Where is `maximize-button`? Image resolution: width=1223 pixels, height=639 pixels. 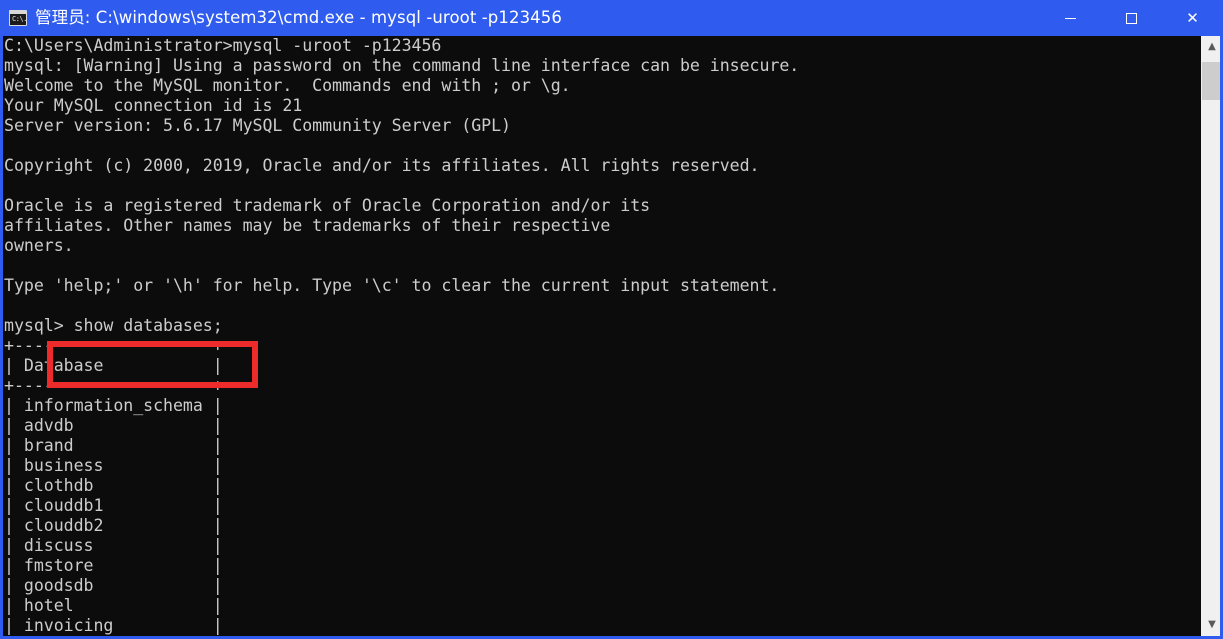
maximize-button is located at coordinates (1131, 18).